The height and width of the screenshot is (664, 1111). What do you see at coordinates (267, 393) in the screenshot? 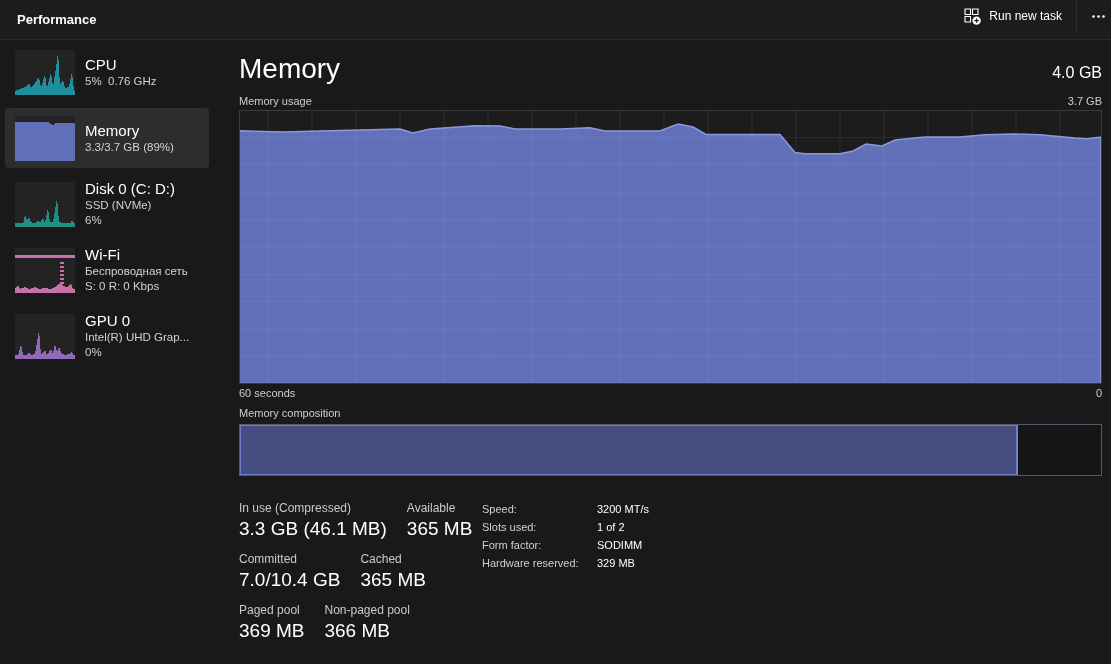
I see `axis-label: 60 seconds` at bounding box center [267, 393].